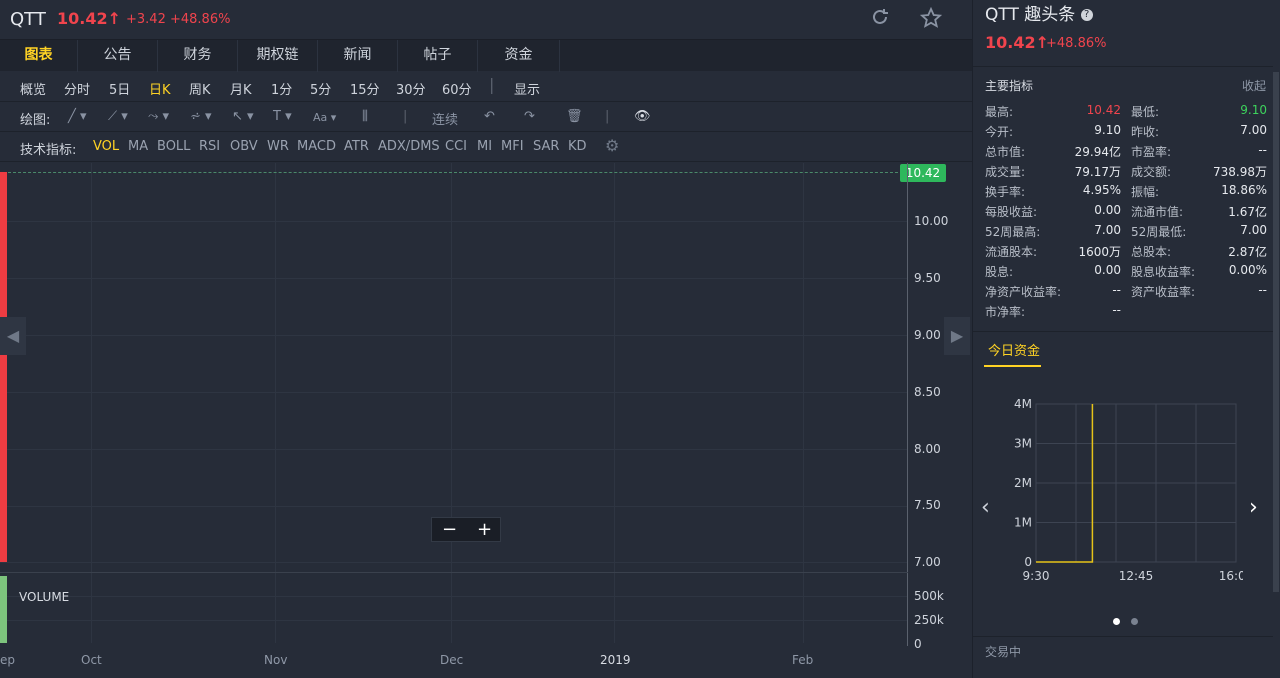  I want to click on tab-options: 期权链, so click(278, 56).